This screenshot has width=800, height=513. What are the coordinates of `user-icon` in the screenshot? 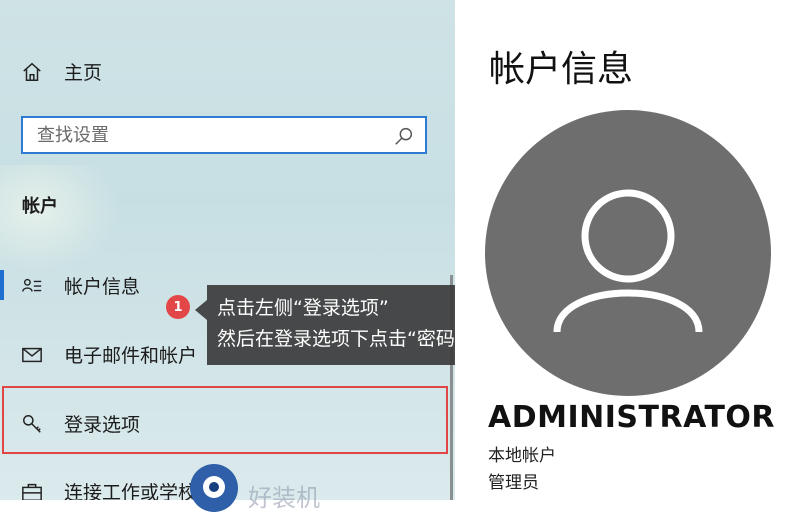 It's located at (628, 261).